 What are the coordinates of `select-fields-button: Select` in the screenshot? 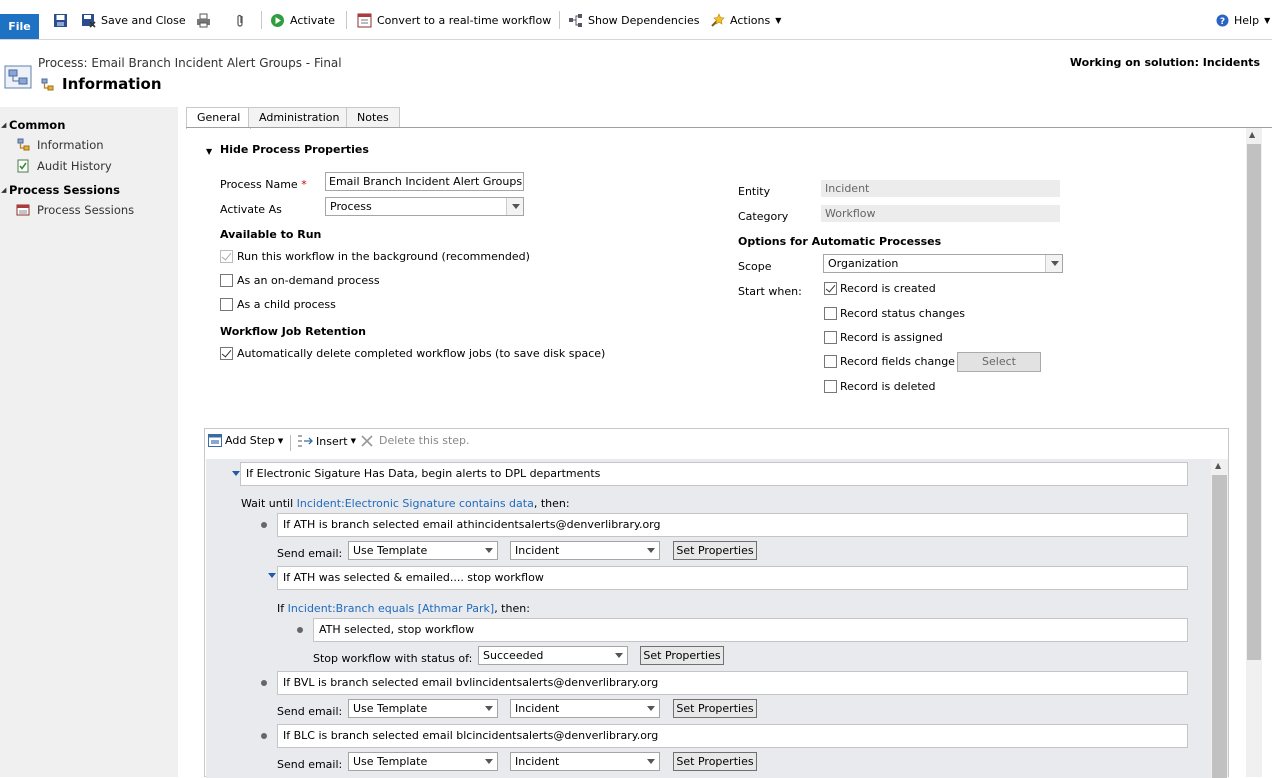 It's located at (999, 362).